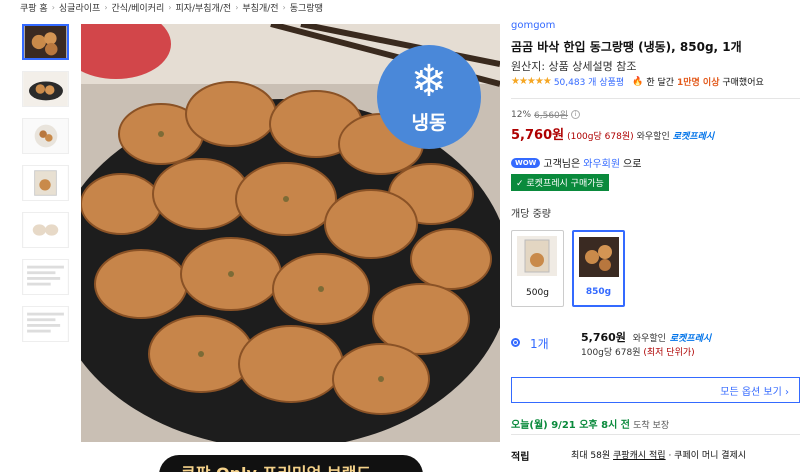 The width and height of the screenshot is (800, 472). What do you see at coordinates (639, 455) in the screenshot?
I see `coupang-cash-link: 쿠팡캐시 적립` at bounding box center [639, 455].